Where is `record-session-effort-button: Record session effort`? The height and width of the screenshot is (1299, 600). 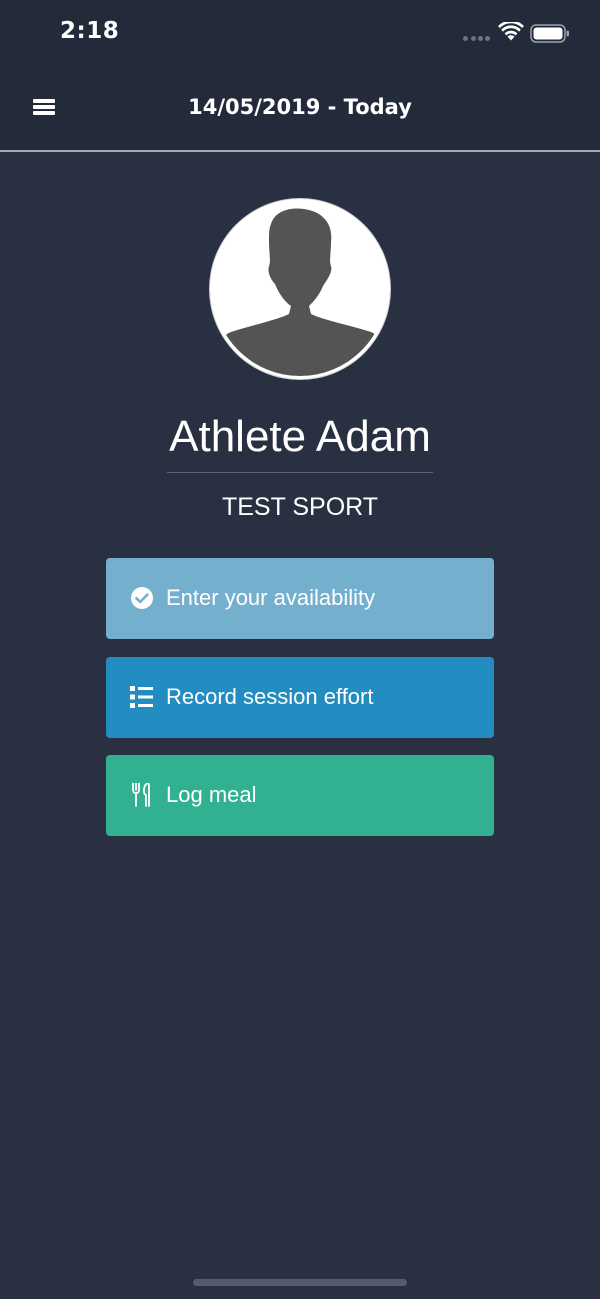
record-session-effort-button: Record session effort is located at coordinates (300, 697).